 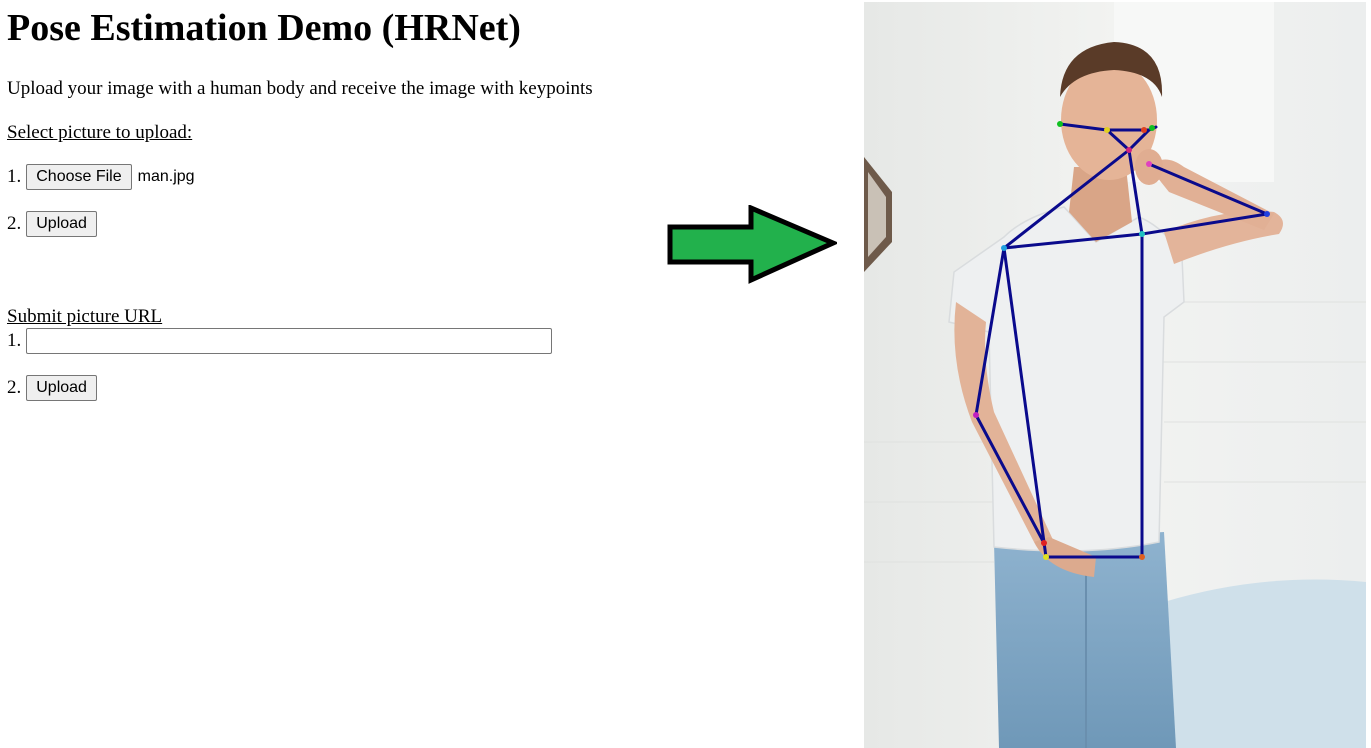 What do you see at coordinates (166, 176) in the screenshot?
I see `selected-file-name: man.jpg` at bounding box center [166, 176].